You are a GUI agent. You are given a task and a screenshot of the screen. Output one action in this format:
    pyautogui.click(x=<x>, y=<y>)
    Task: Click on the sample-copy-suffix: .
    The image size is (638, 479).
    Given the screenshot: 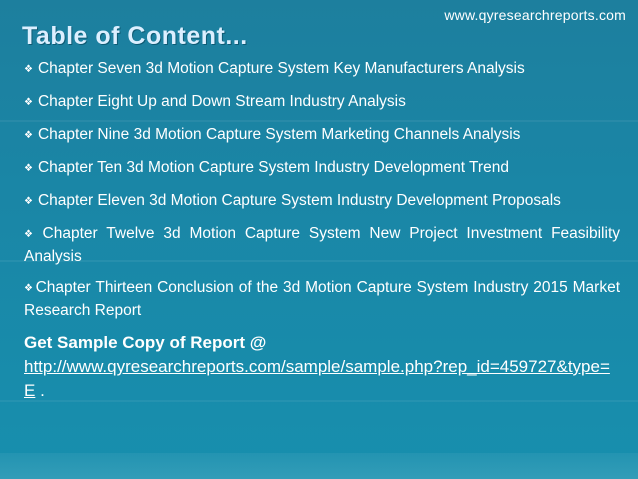 What is the action you would take?
    pyautogui.click(x=40, y=390)
    